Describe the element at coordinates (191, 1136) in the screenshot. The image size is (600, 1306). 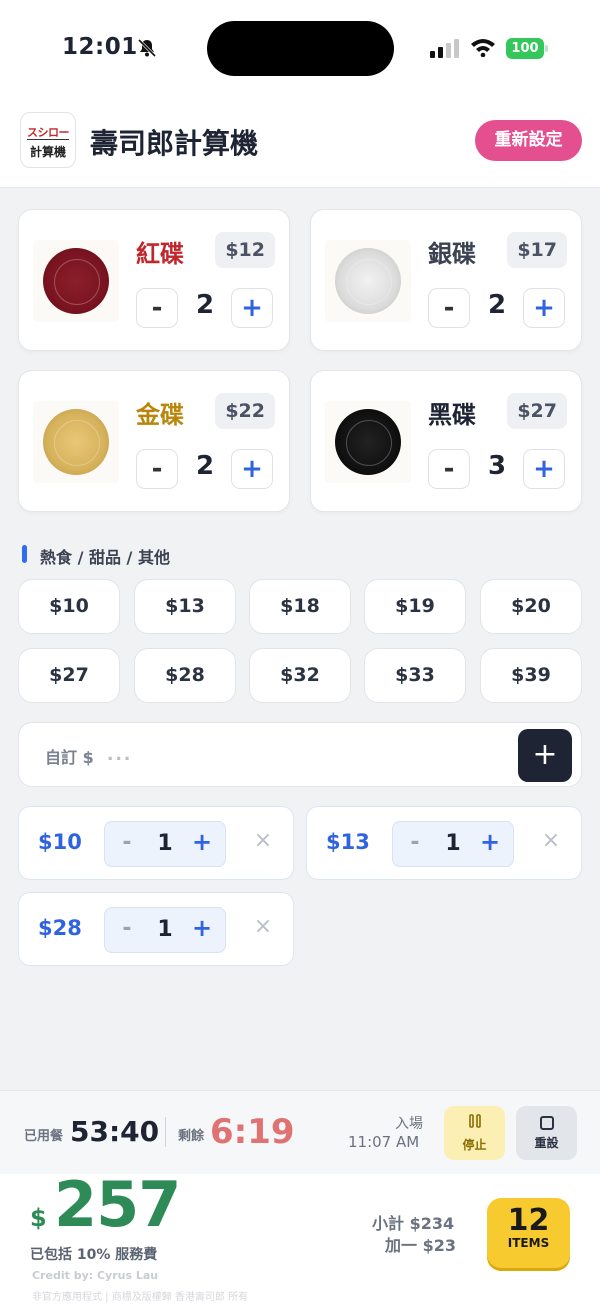
I see `remaining-label: 剩餘` at that location.